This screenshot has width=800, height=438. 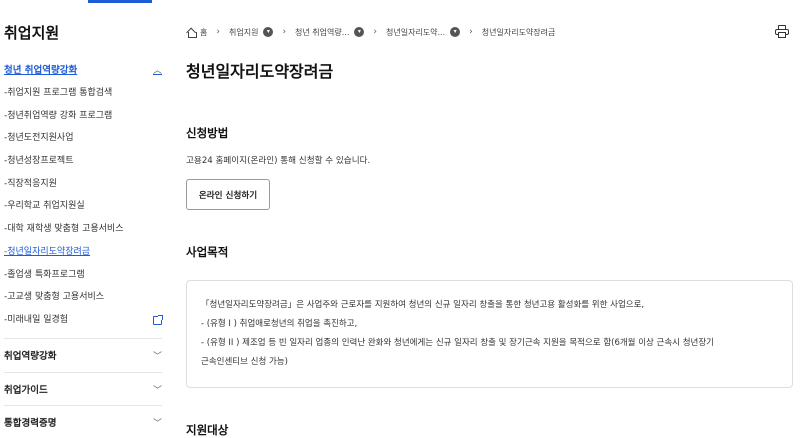 I want to click on sidebar-item-label: -청년도전지원사업, so click(x=39, y=138).